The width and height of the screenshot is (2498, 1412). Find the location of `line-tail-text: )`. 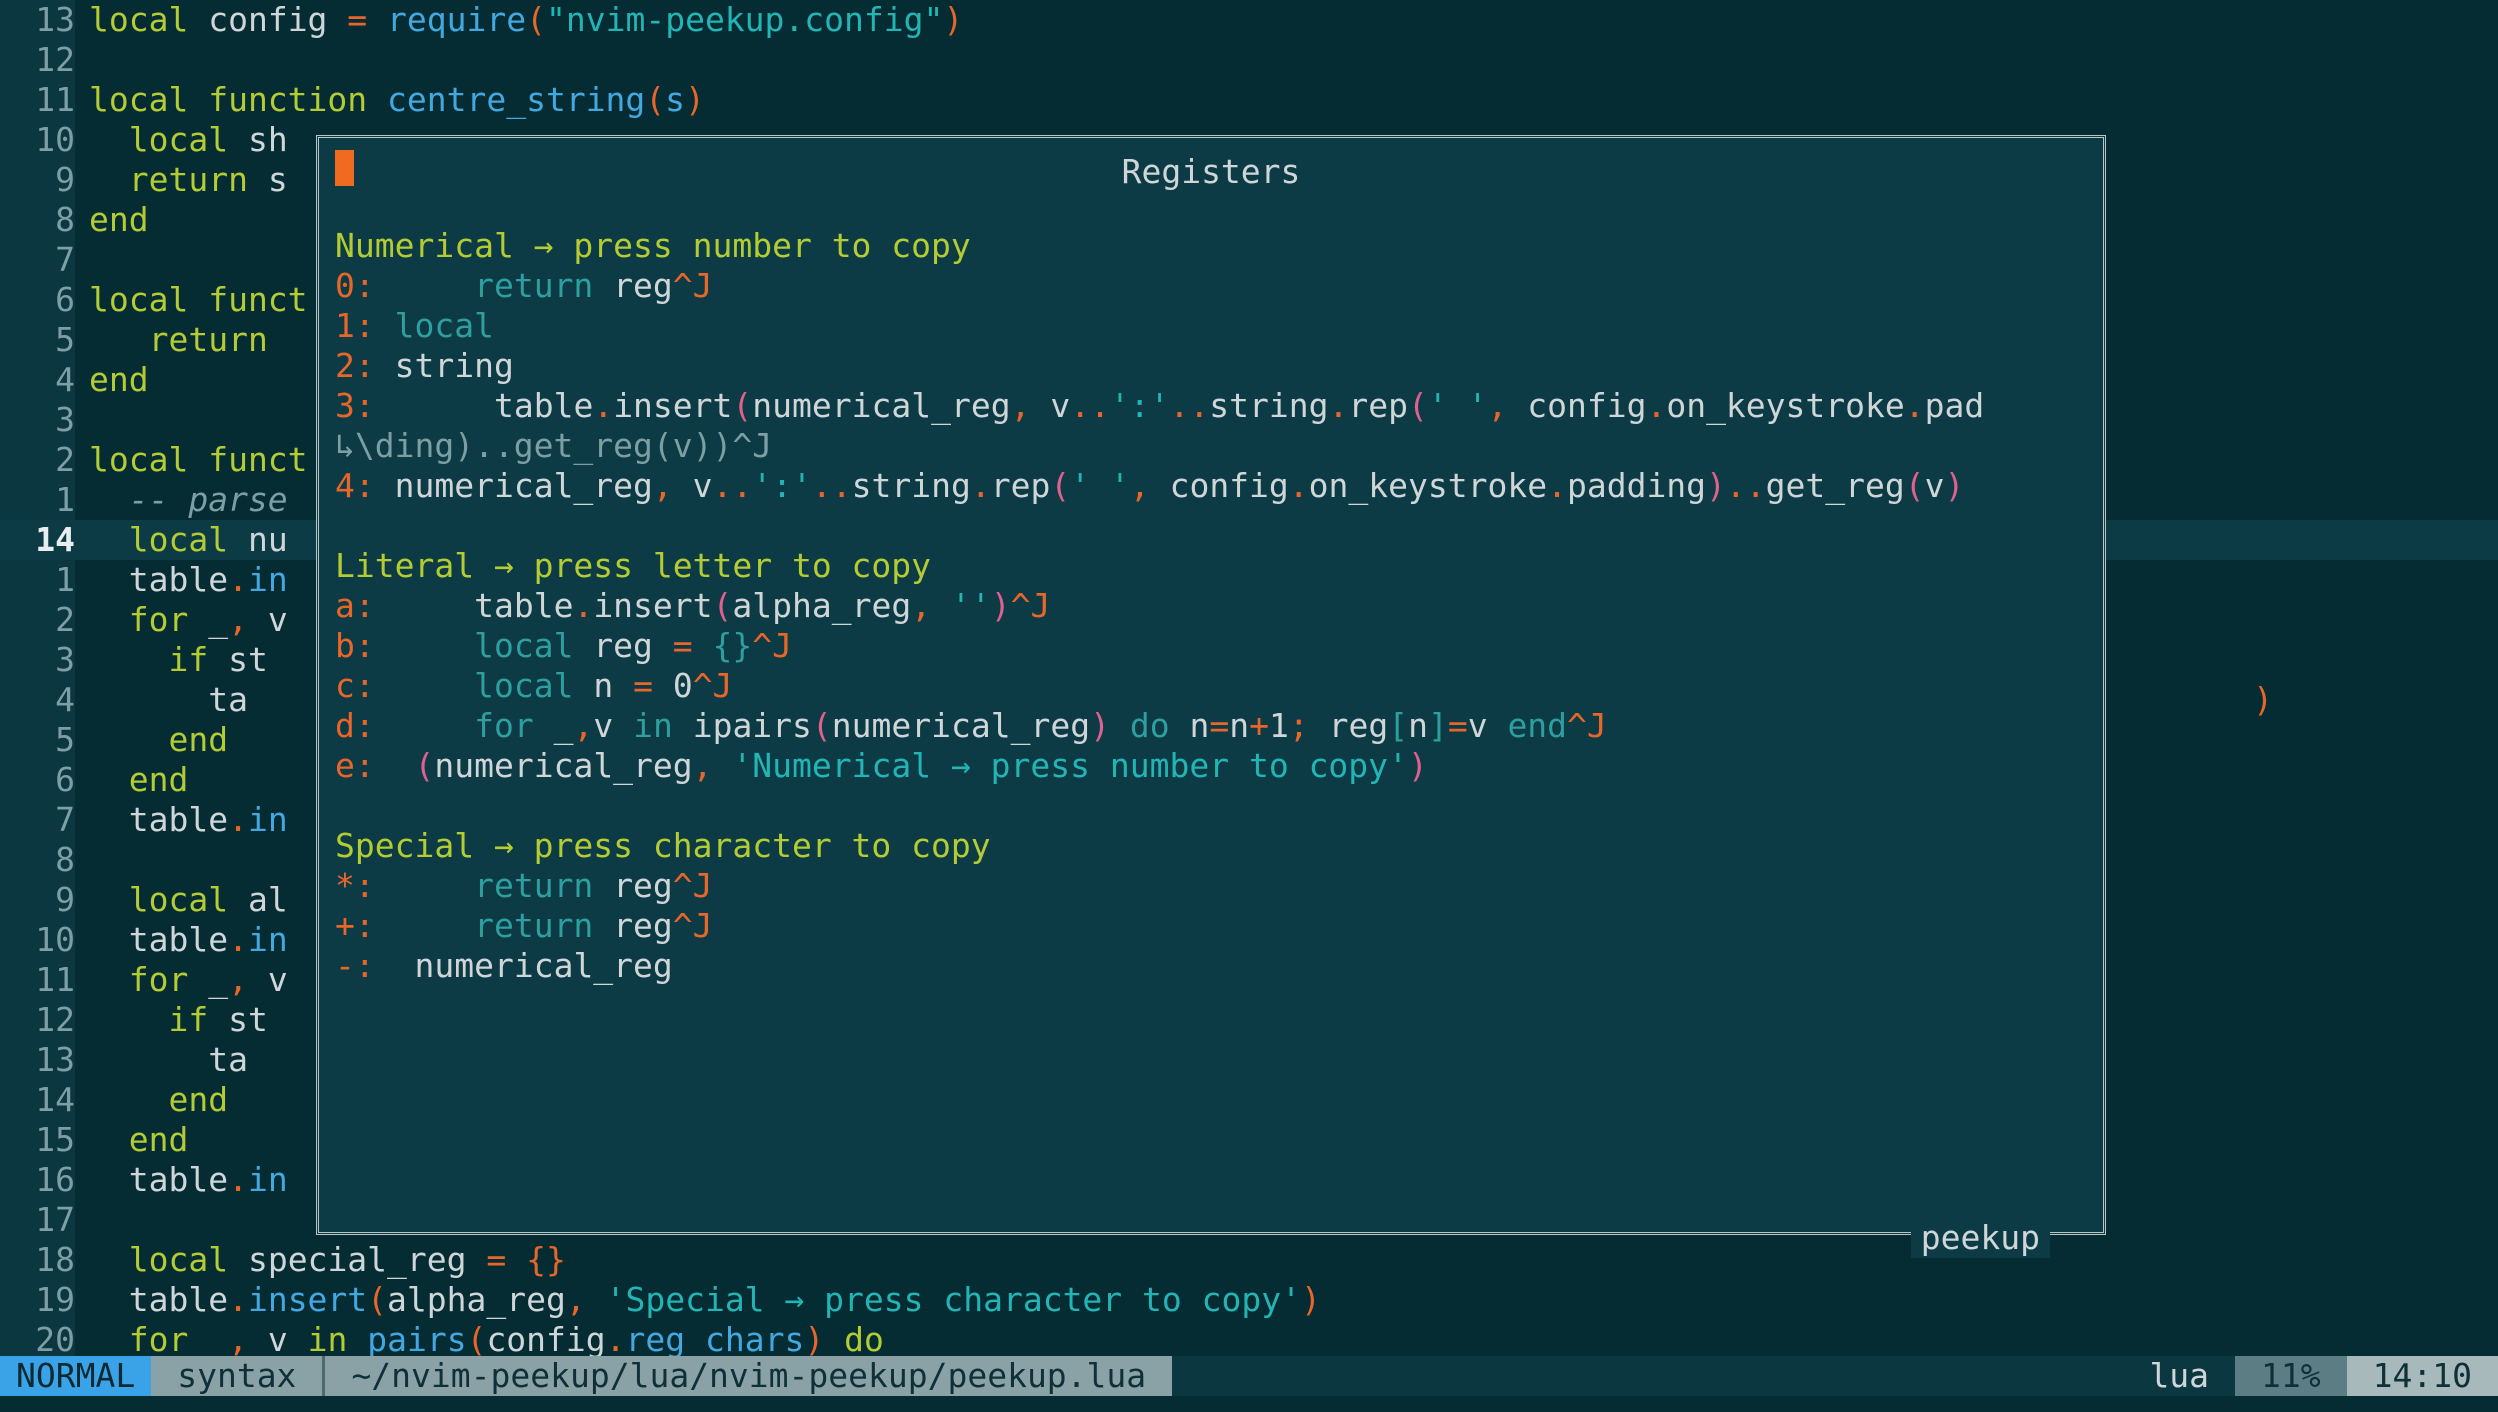

line-tail-text: ) is located at coordinates (2263, 699).